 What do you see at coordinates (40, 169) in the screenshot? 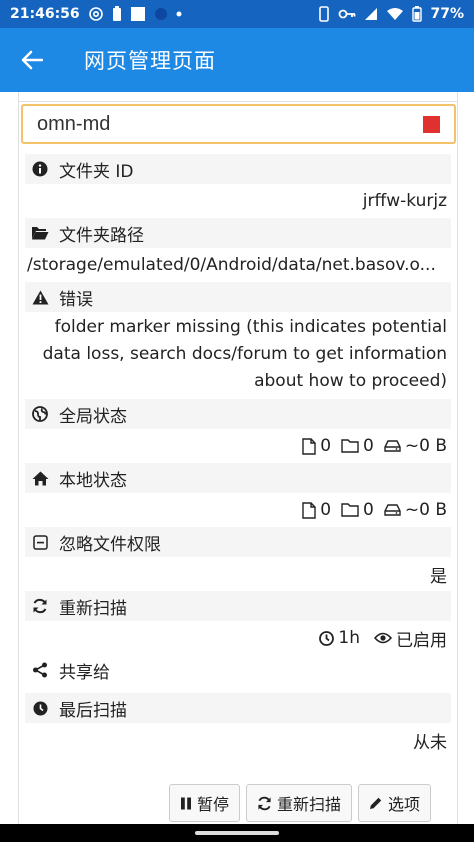
I see `info-icon` at bounding box center [40, 169].